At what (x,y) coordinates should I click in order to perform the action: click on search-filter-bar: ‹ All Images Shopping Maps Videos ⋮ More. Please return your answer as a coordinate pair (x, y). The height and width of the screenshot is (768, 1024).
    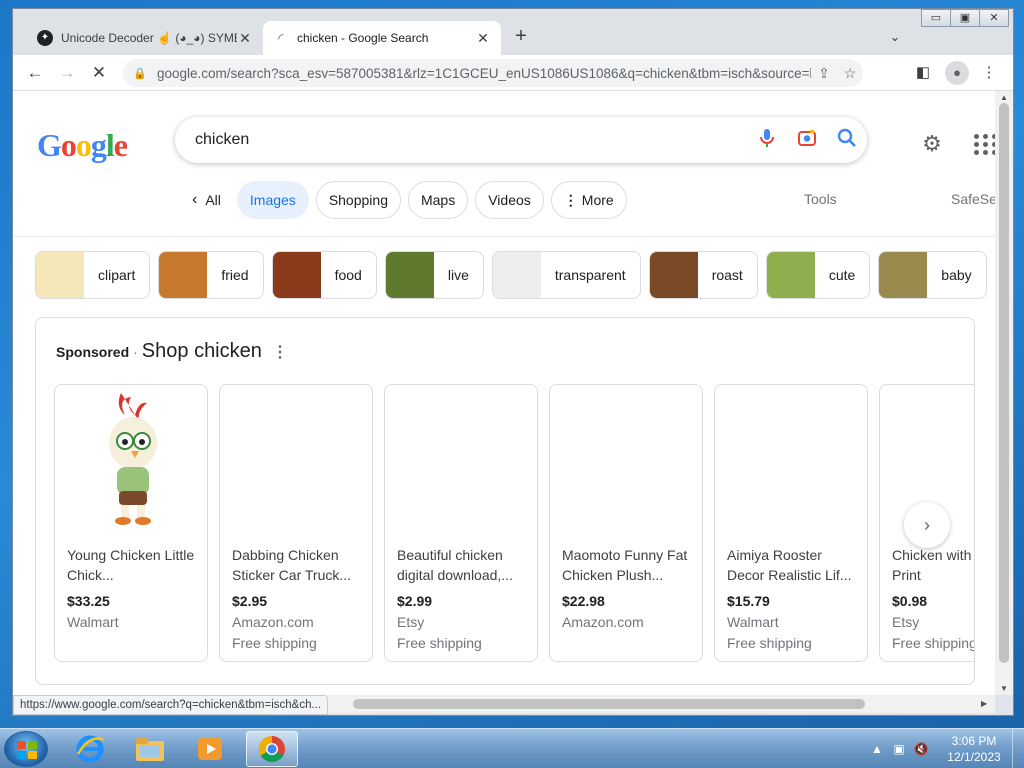
    Looking at the image, I should click on (407, 200).